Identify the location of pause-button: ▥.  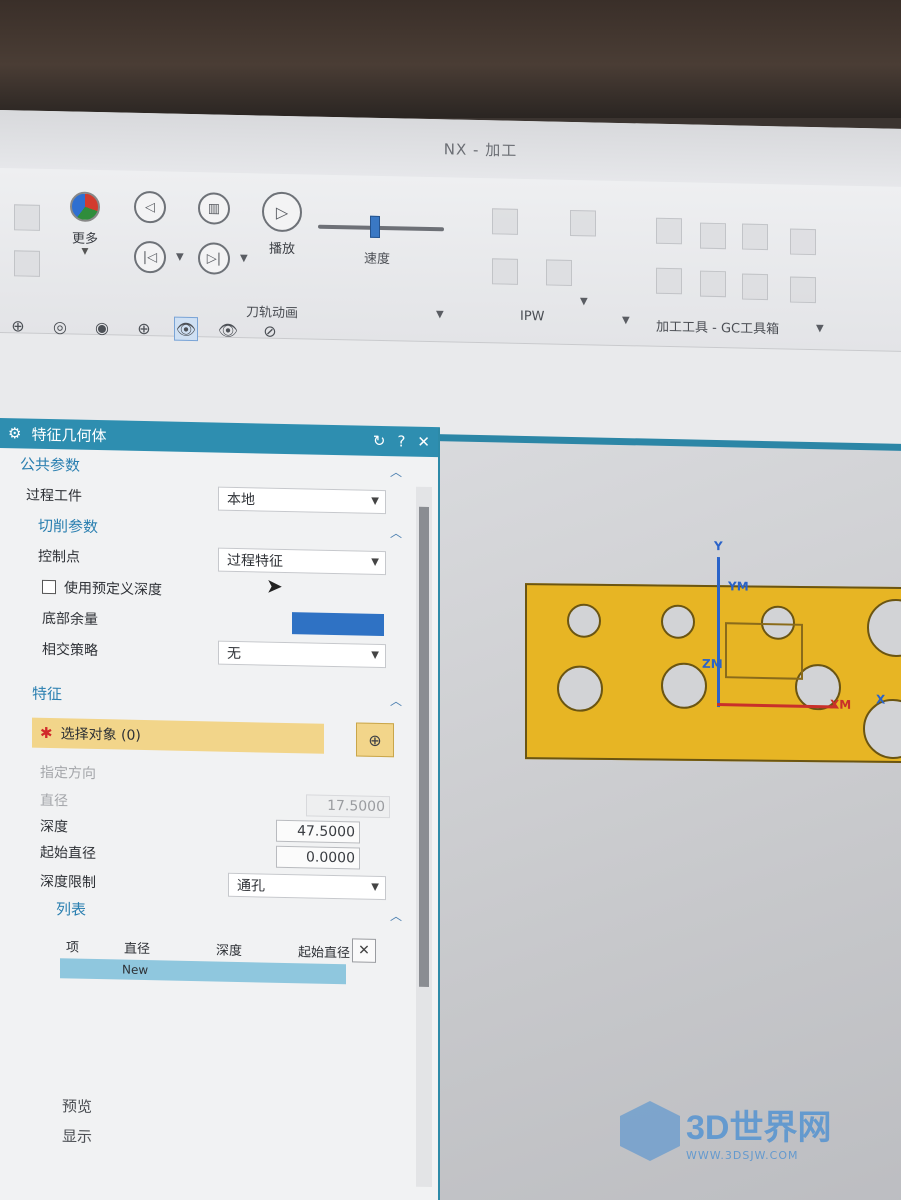
(214, 208).